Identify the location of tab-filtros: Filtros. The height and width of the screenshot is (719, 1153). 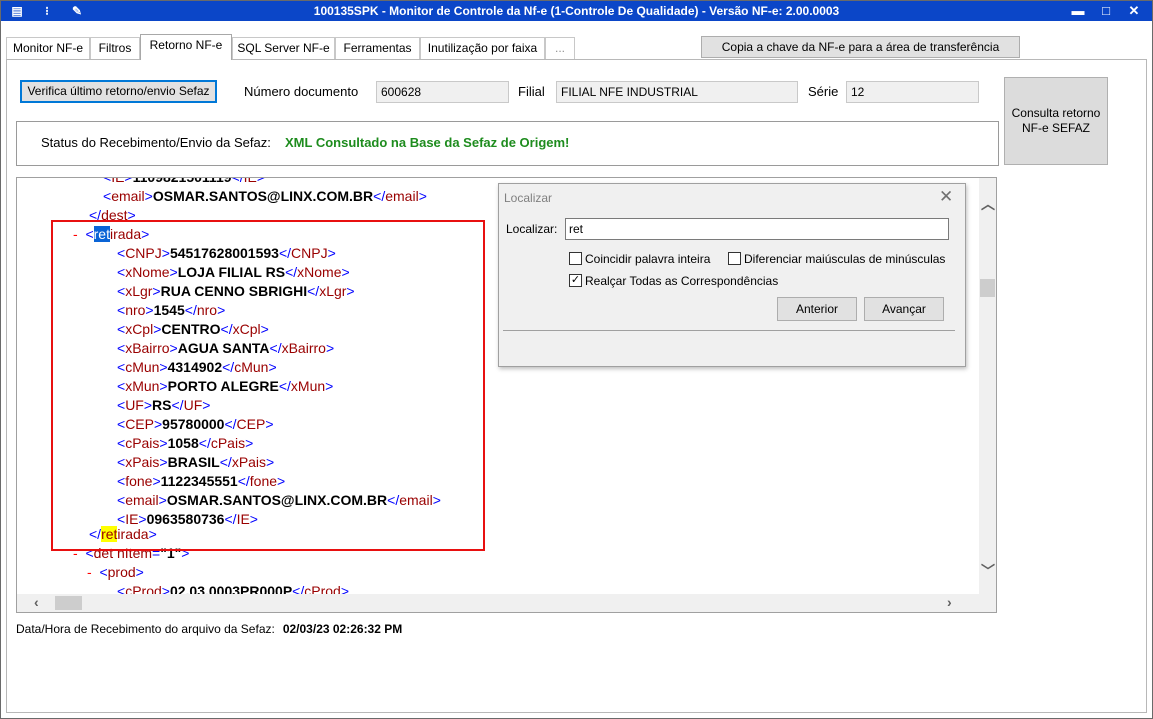
(115, 48).